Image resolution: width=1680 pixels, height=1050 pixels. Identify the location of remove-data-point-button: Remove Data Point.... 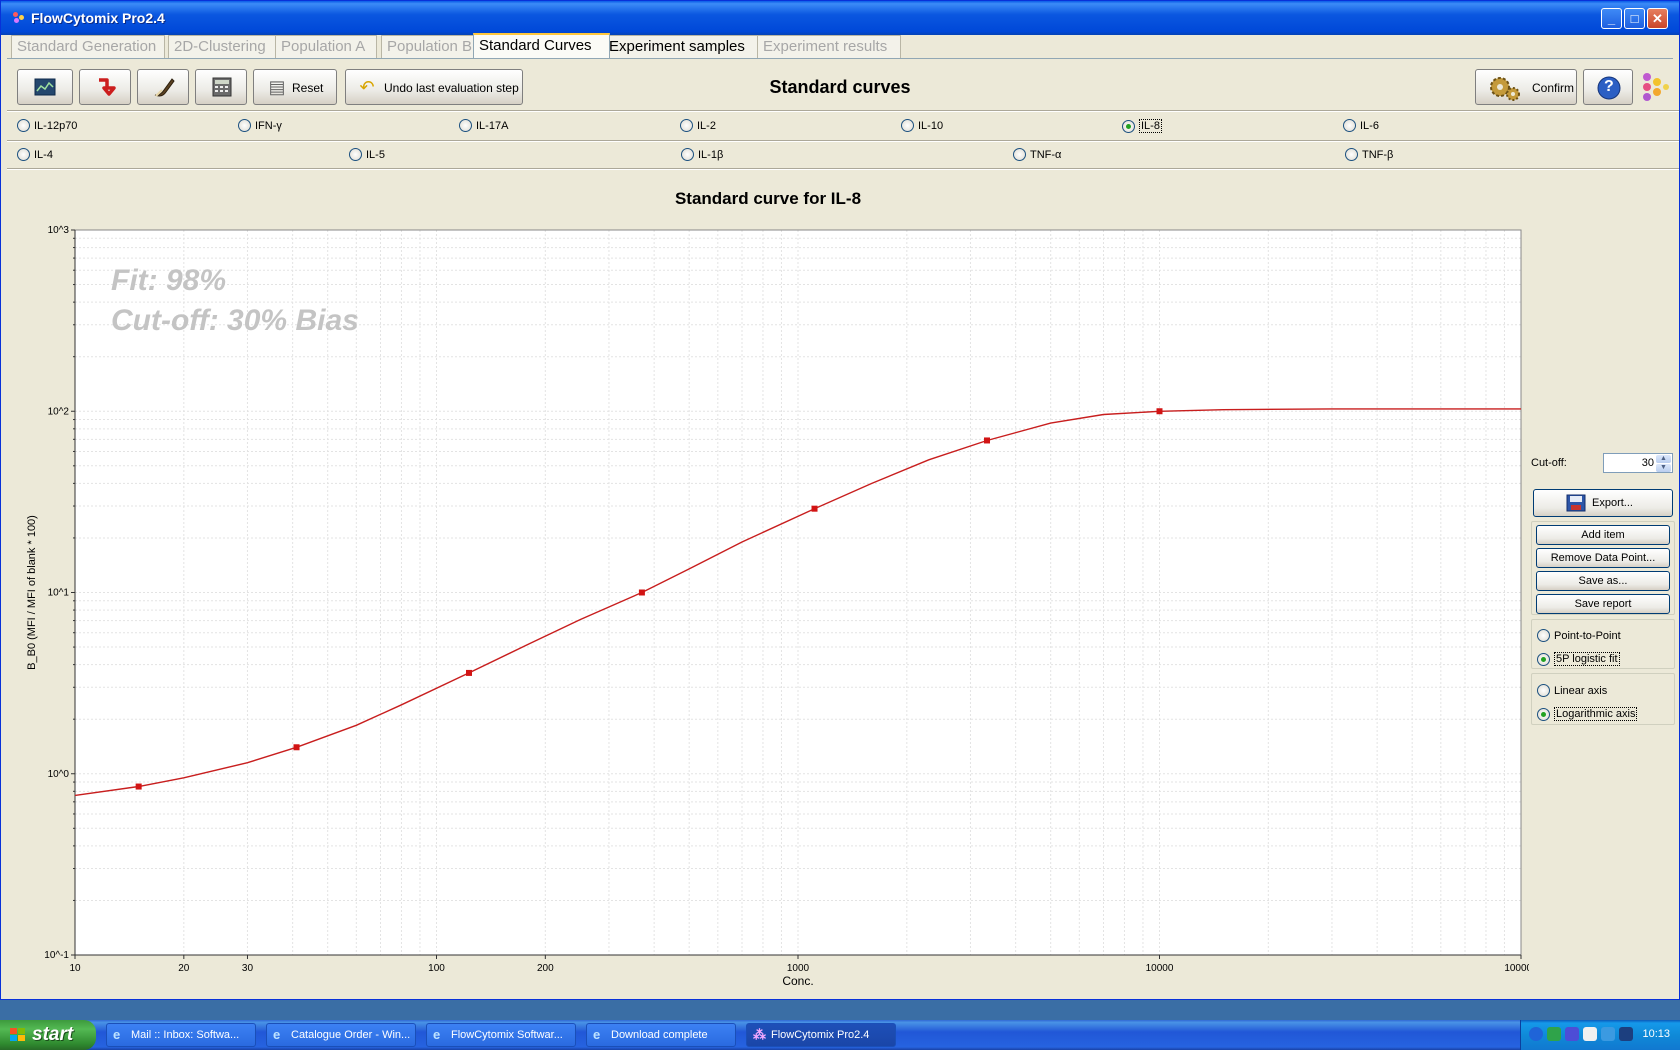
(1603, 558).